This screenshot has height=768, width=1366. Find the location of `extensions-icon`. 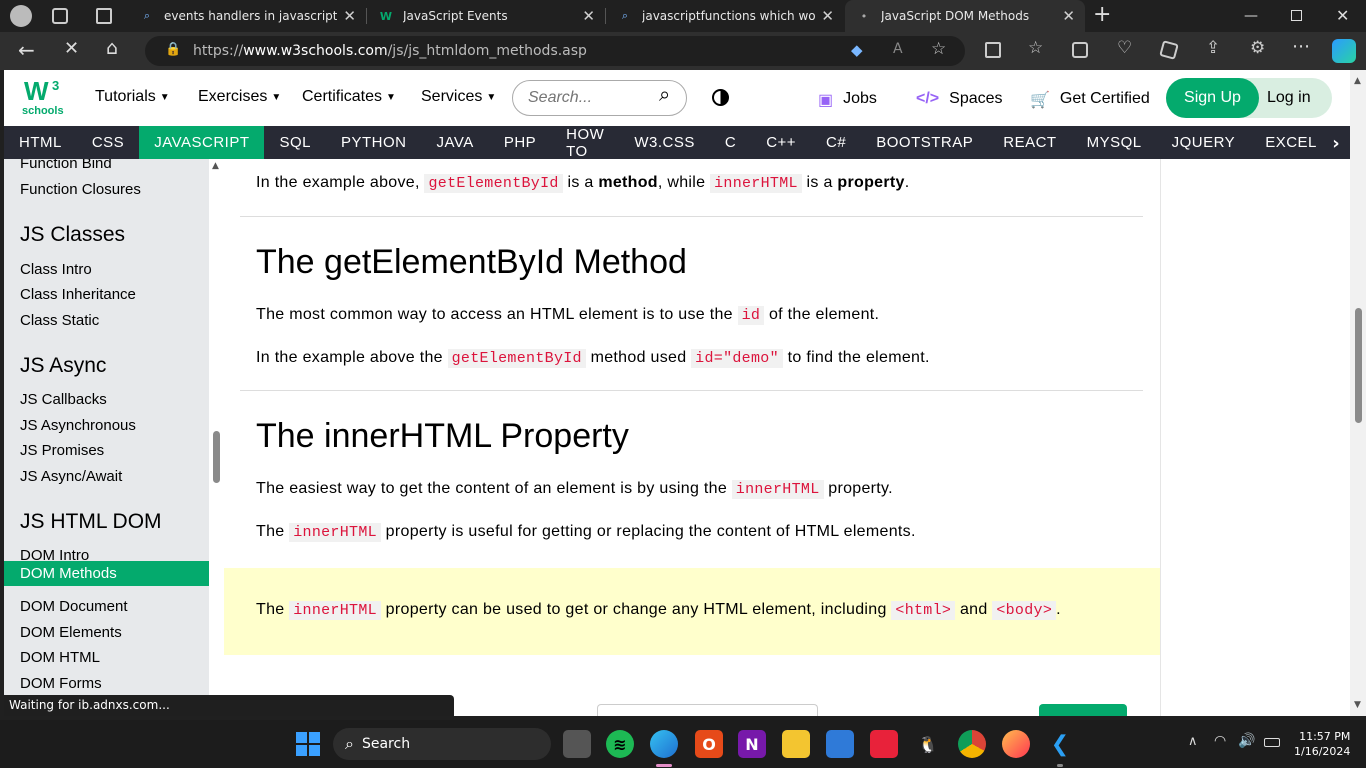

extensions-icon is located at coordinates (1169, 50).